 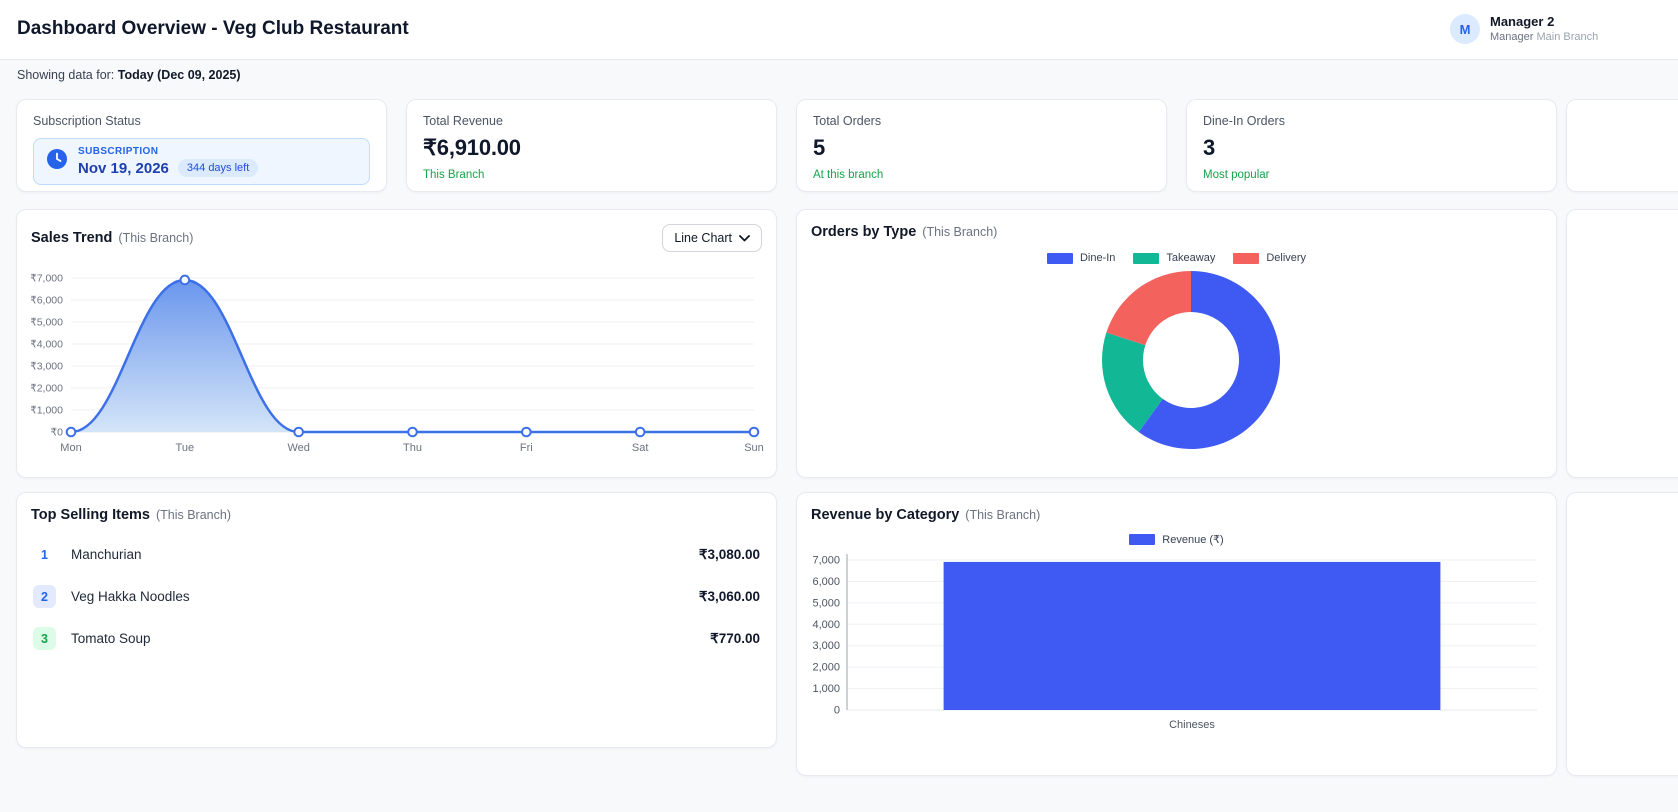 I want to click on legend-item-takeaway: Takeaway, so click(x=1174, y=258).